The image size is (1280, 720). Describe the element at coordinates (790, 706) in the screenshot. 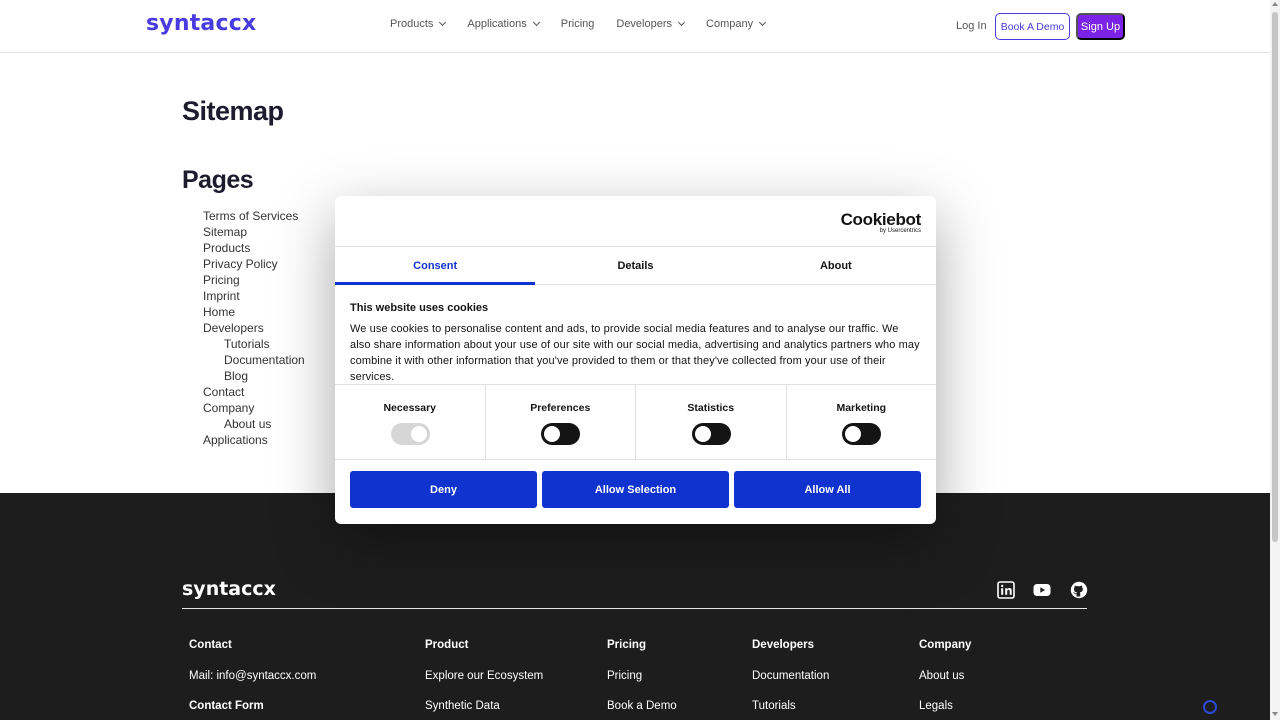

I see `footer-link: Tutorials` at that location.